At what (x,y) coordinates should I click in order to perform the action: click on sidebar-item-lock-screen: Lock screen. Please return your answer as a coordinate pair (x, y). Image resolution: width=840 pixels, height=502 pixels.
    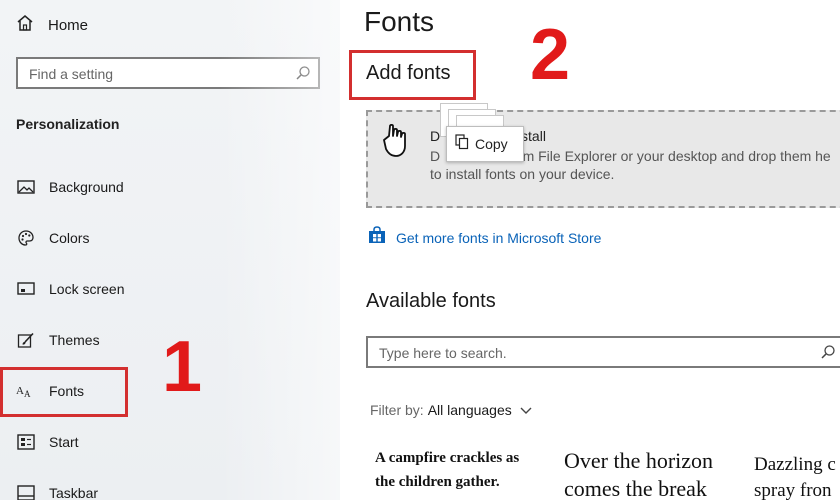
    Looking at the image, I should click on (70, 289).